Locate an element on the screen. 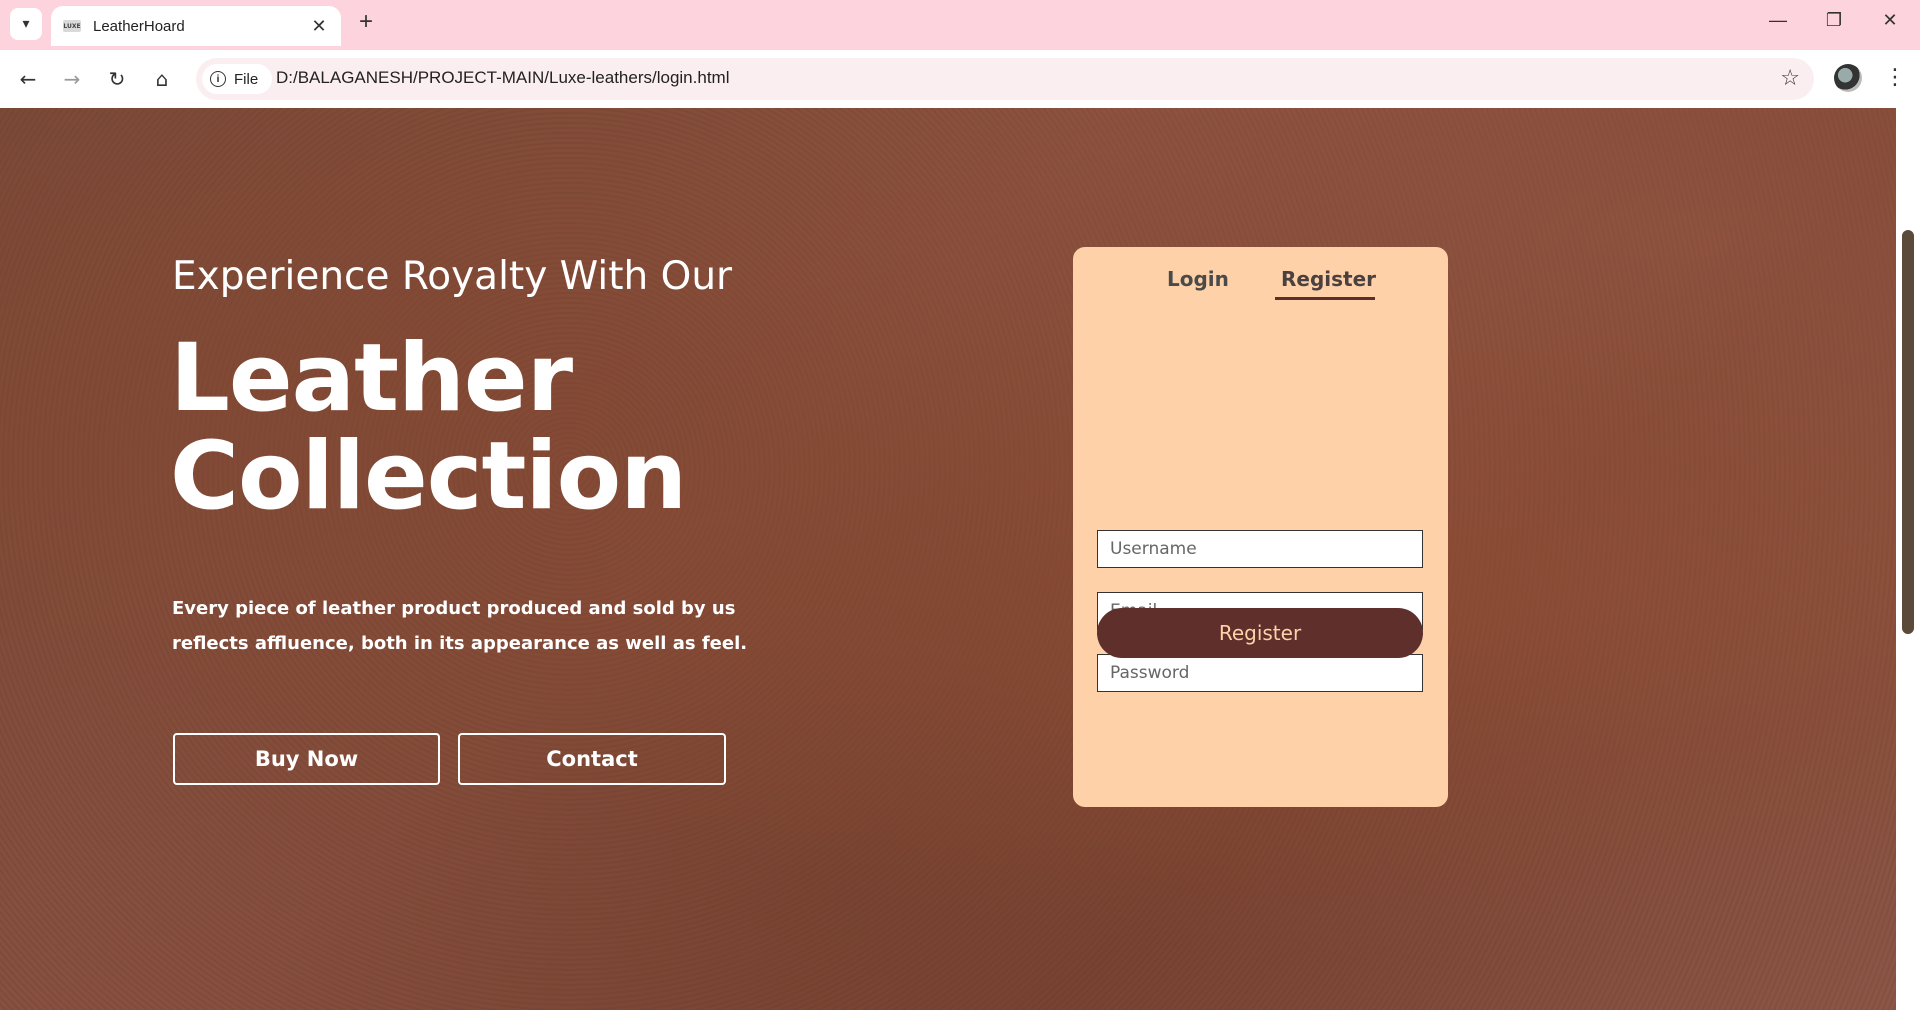 This screenshot has height=1010, width=1920. tab-search-chevron-icon: ▾ is located at coordinates (26, 24).